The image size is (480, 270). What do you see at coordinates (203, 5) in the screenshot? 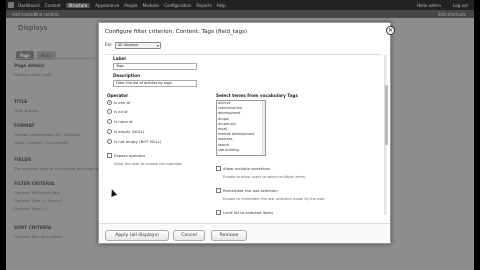
I see `menu-item-reports: Reports` at bounding box center [203, 5].